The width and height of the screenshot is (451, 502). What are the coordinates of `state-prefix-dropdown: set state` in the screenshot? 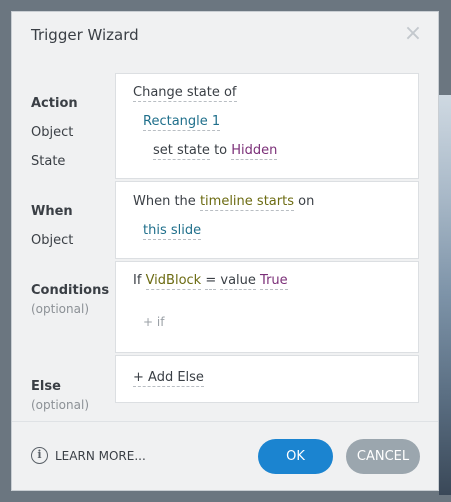 It's located at (181, 151).